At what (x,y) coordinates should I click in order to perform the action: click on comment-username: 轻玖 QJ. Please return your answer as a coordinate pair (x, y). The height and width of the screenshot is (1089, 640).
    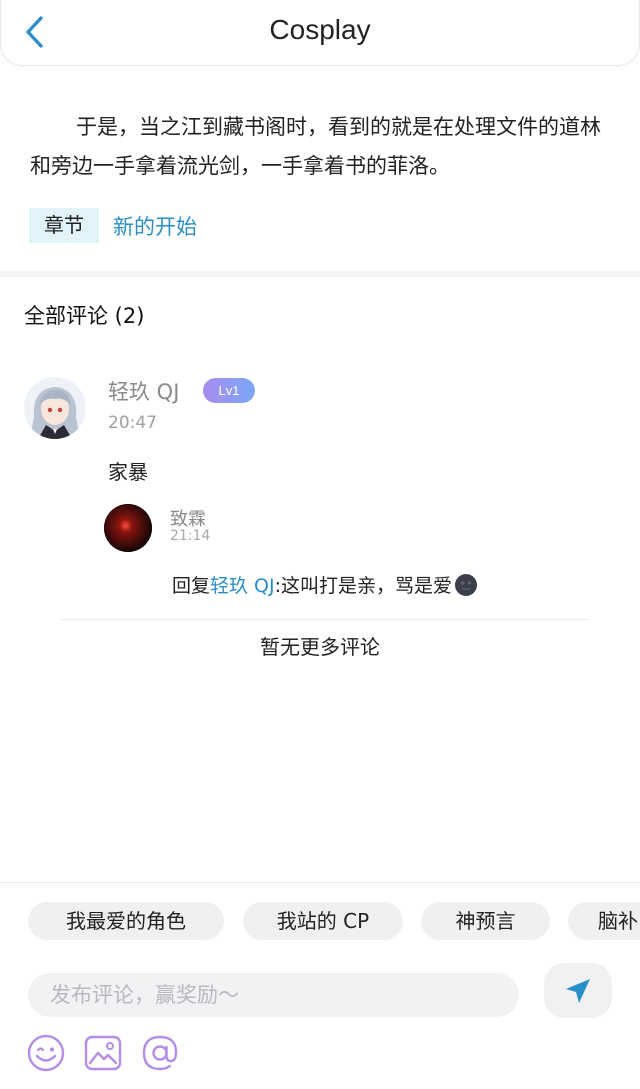
    Looking at the image, I should click on (143, 391).